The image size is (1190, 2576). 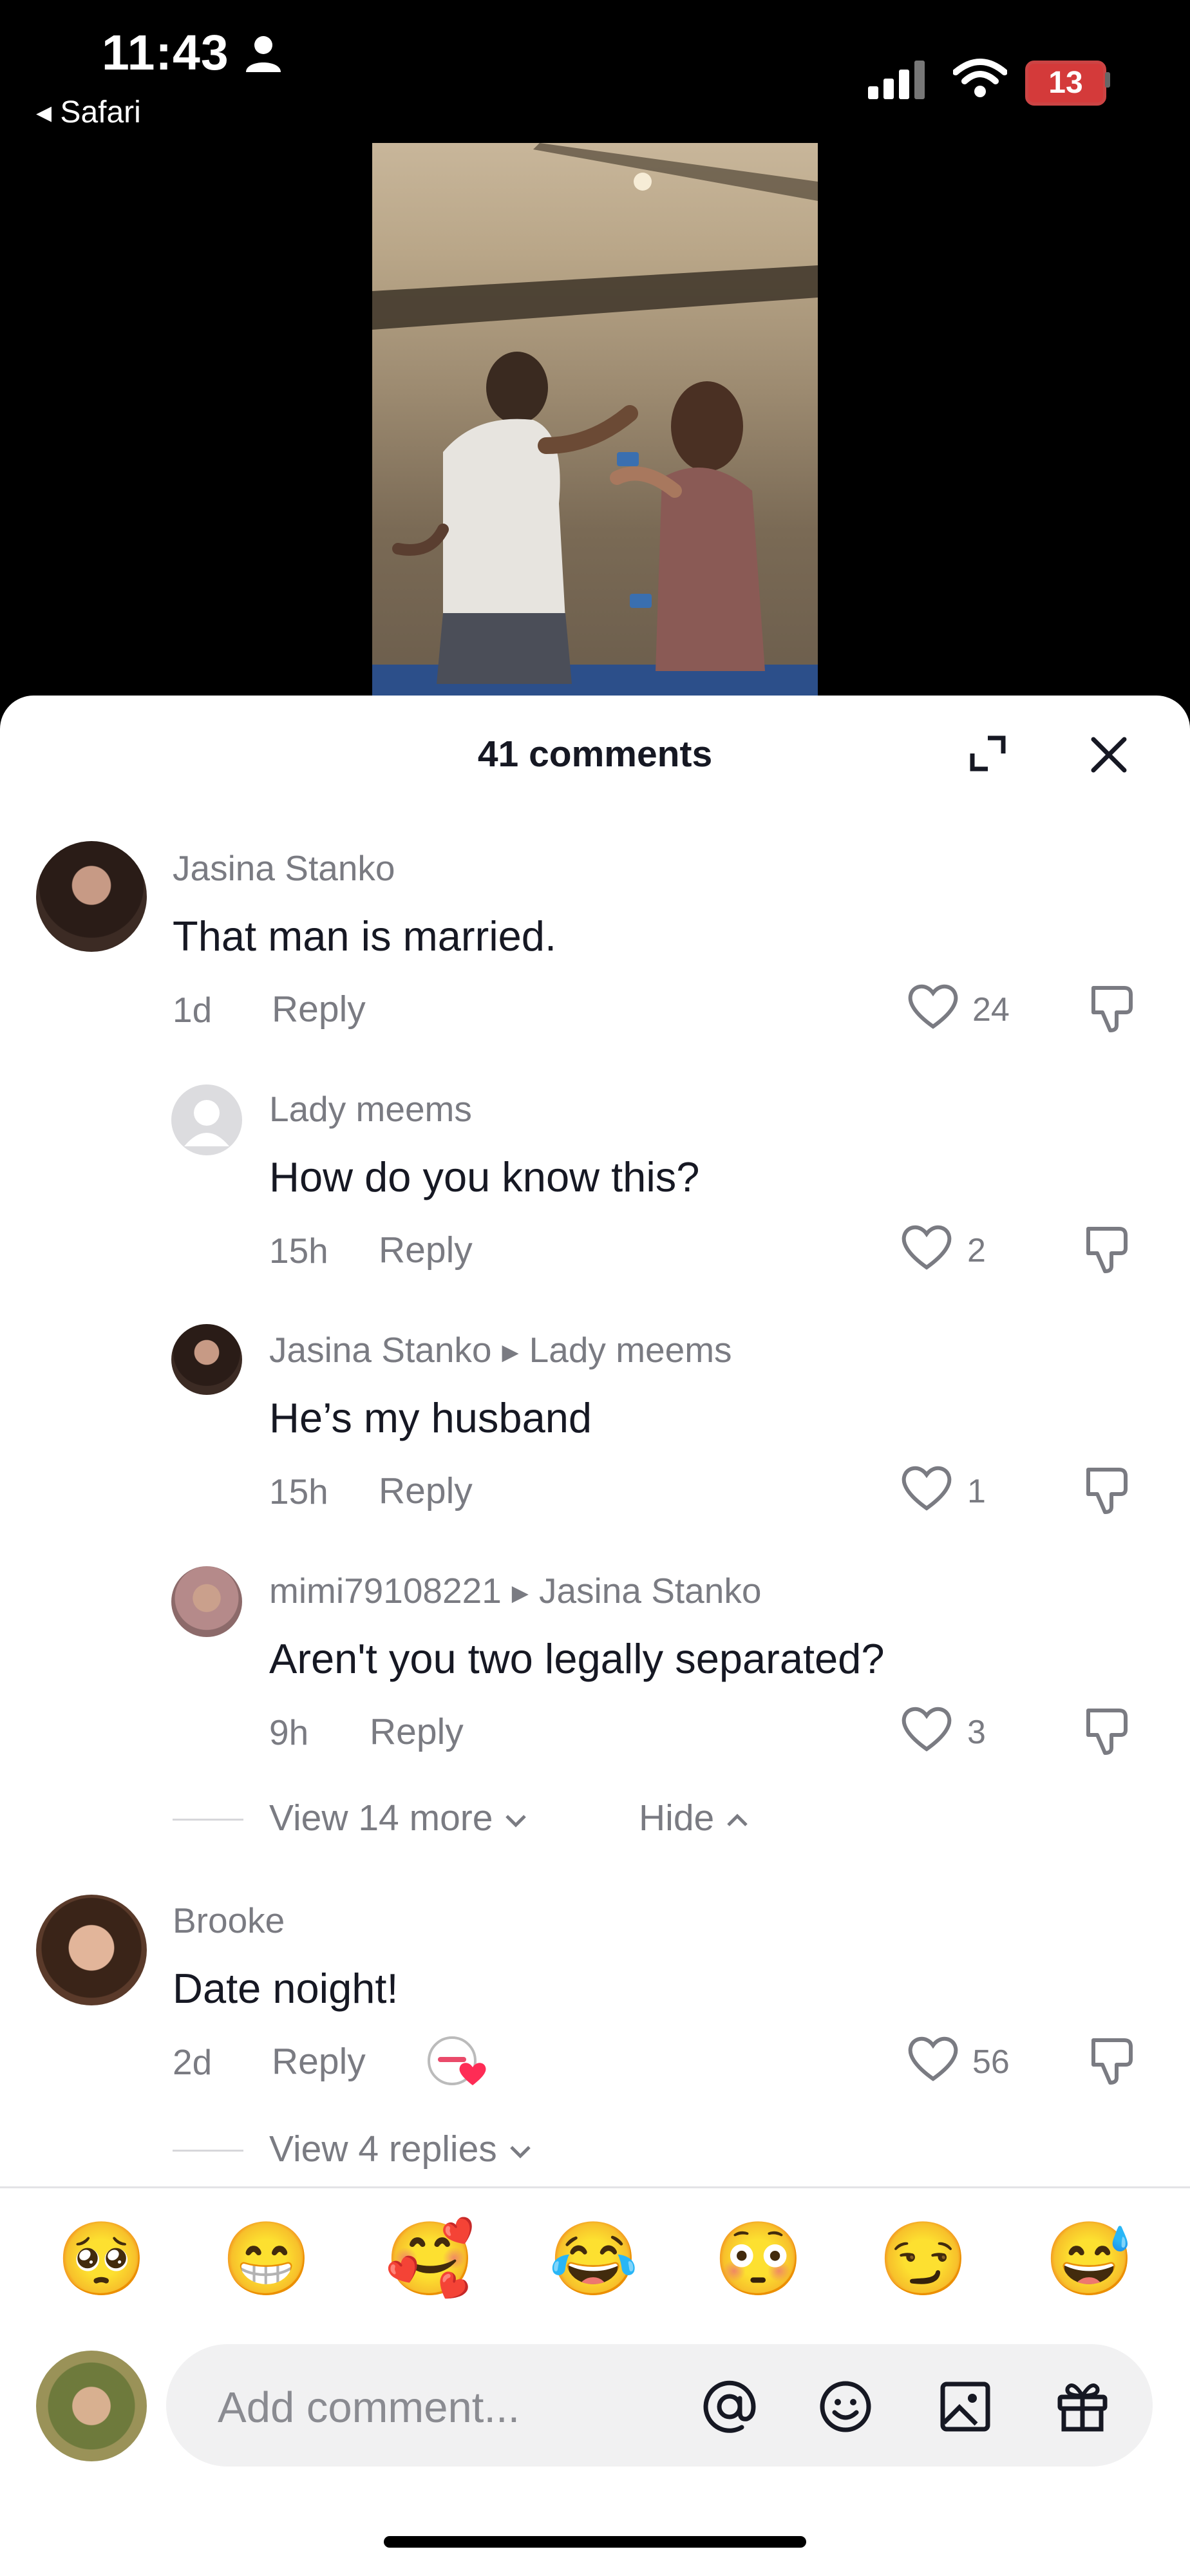 I want to click on view-replies-button: View 4 replies, so click(x=401, y=2149).